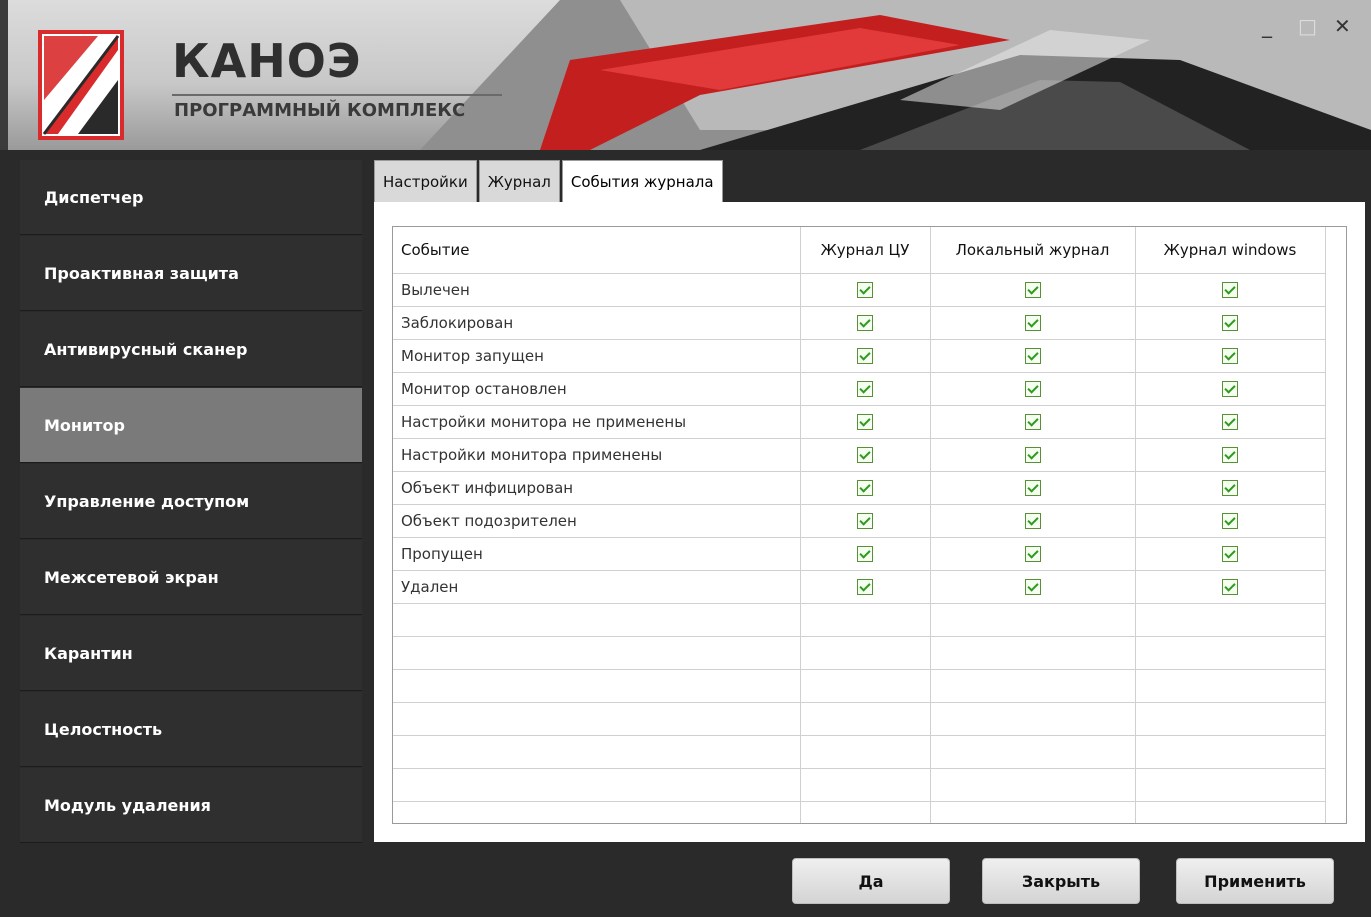  I want to click on table-row: Настройки монитора не применены, so click(859, 422).